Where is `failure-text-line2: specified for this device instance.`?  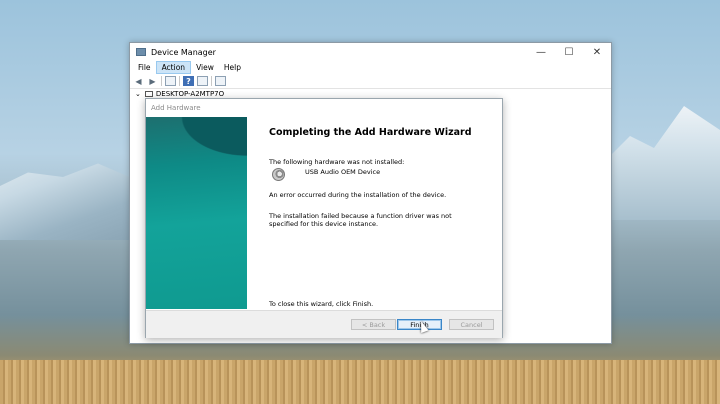 failure-text-line2: specified for this device instance. is located at coordinates (324, 224).